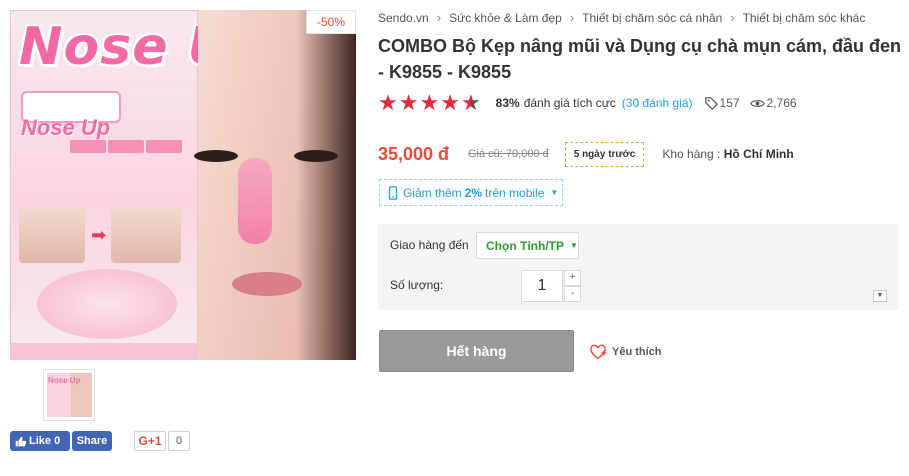 The height and width of the screenshot is (476, 909). Describe the element at coordinates (275, 185) in the screenshot. I see `model-face-photo` at that location.